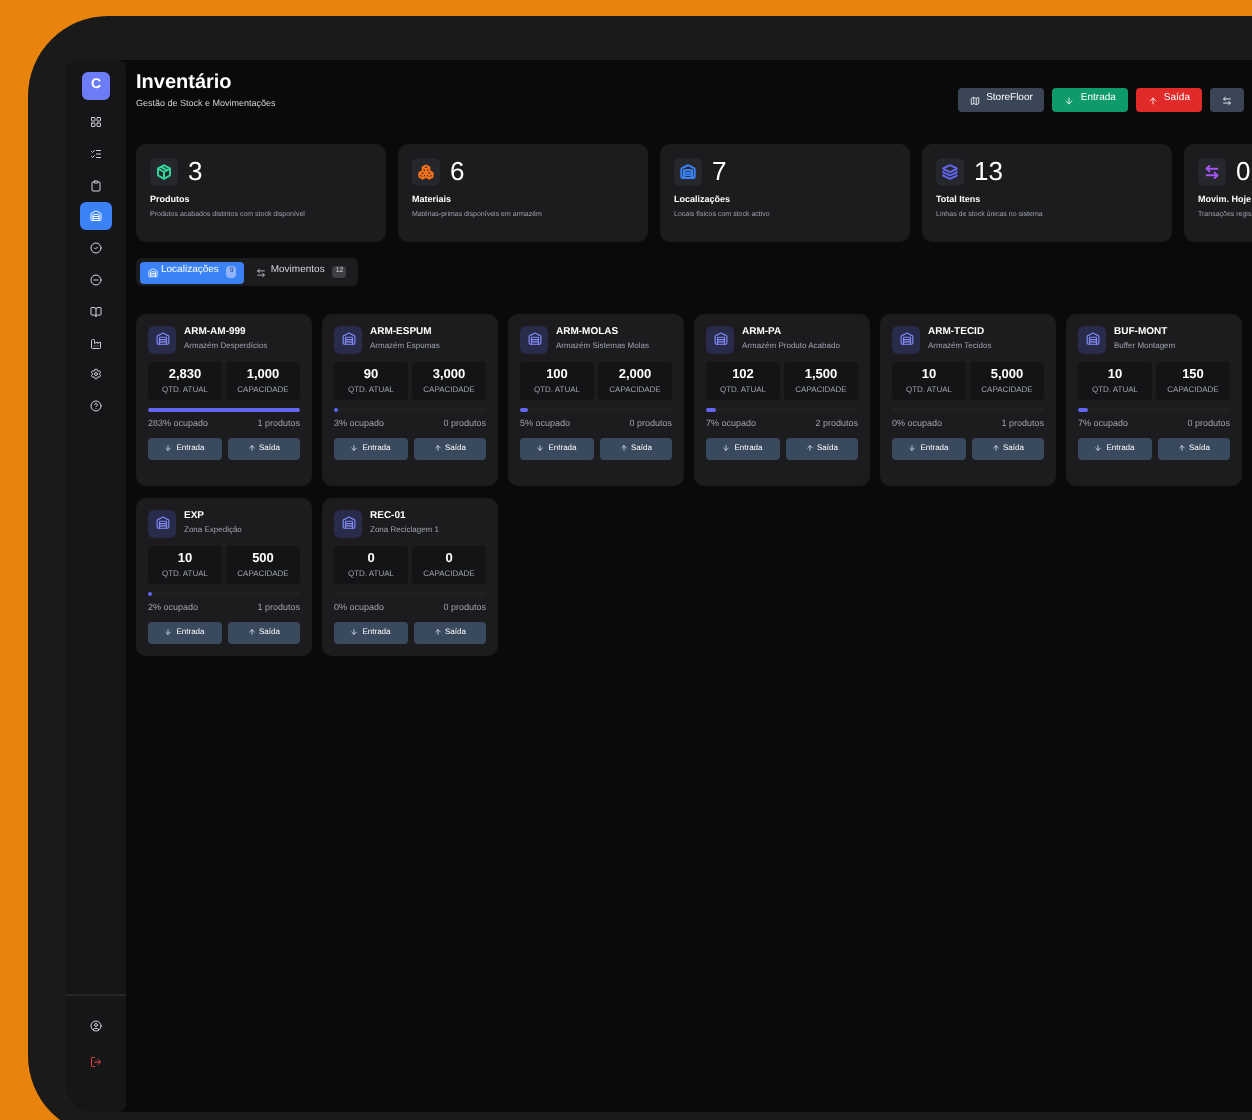  Describe the element at coordinates (96, 153) in the screenshot. I see `list-icon` at that location.